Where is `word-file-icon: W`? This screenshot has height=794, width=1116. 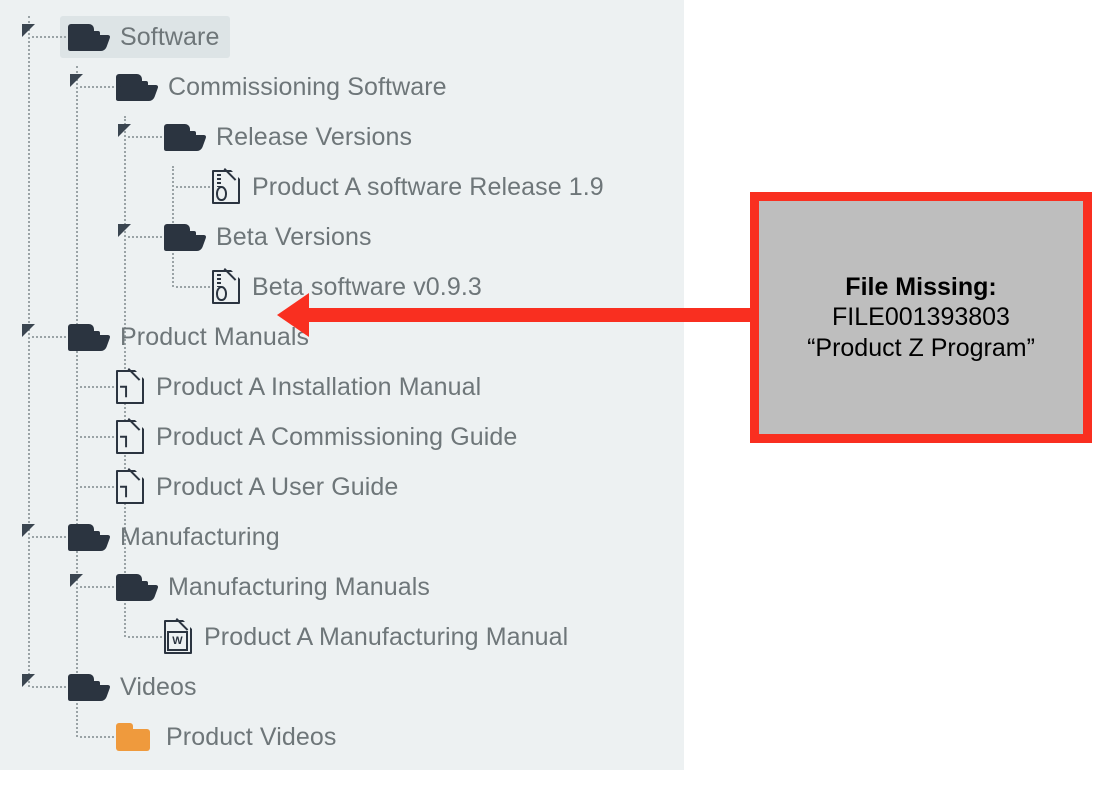
word-file-icon: W is located at coordinates (178, 636).